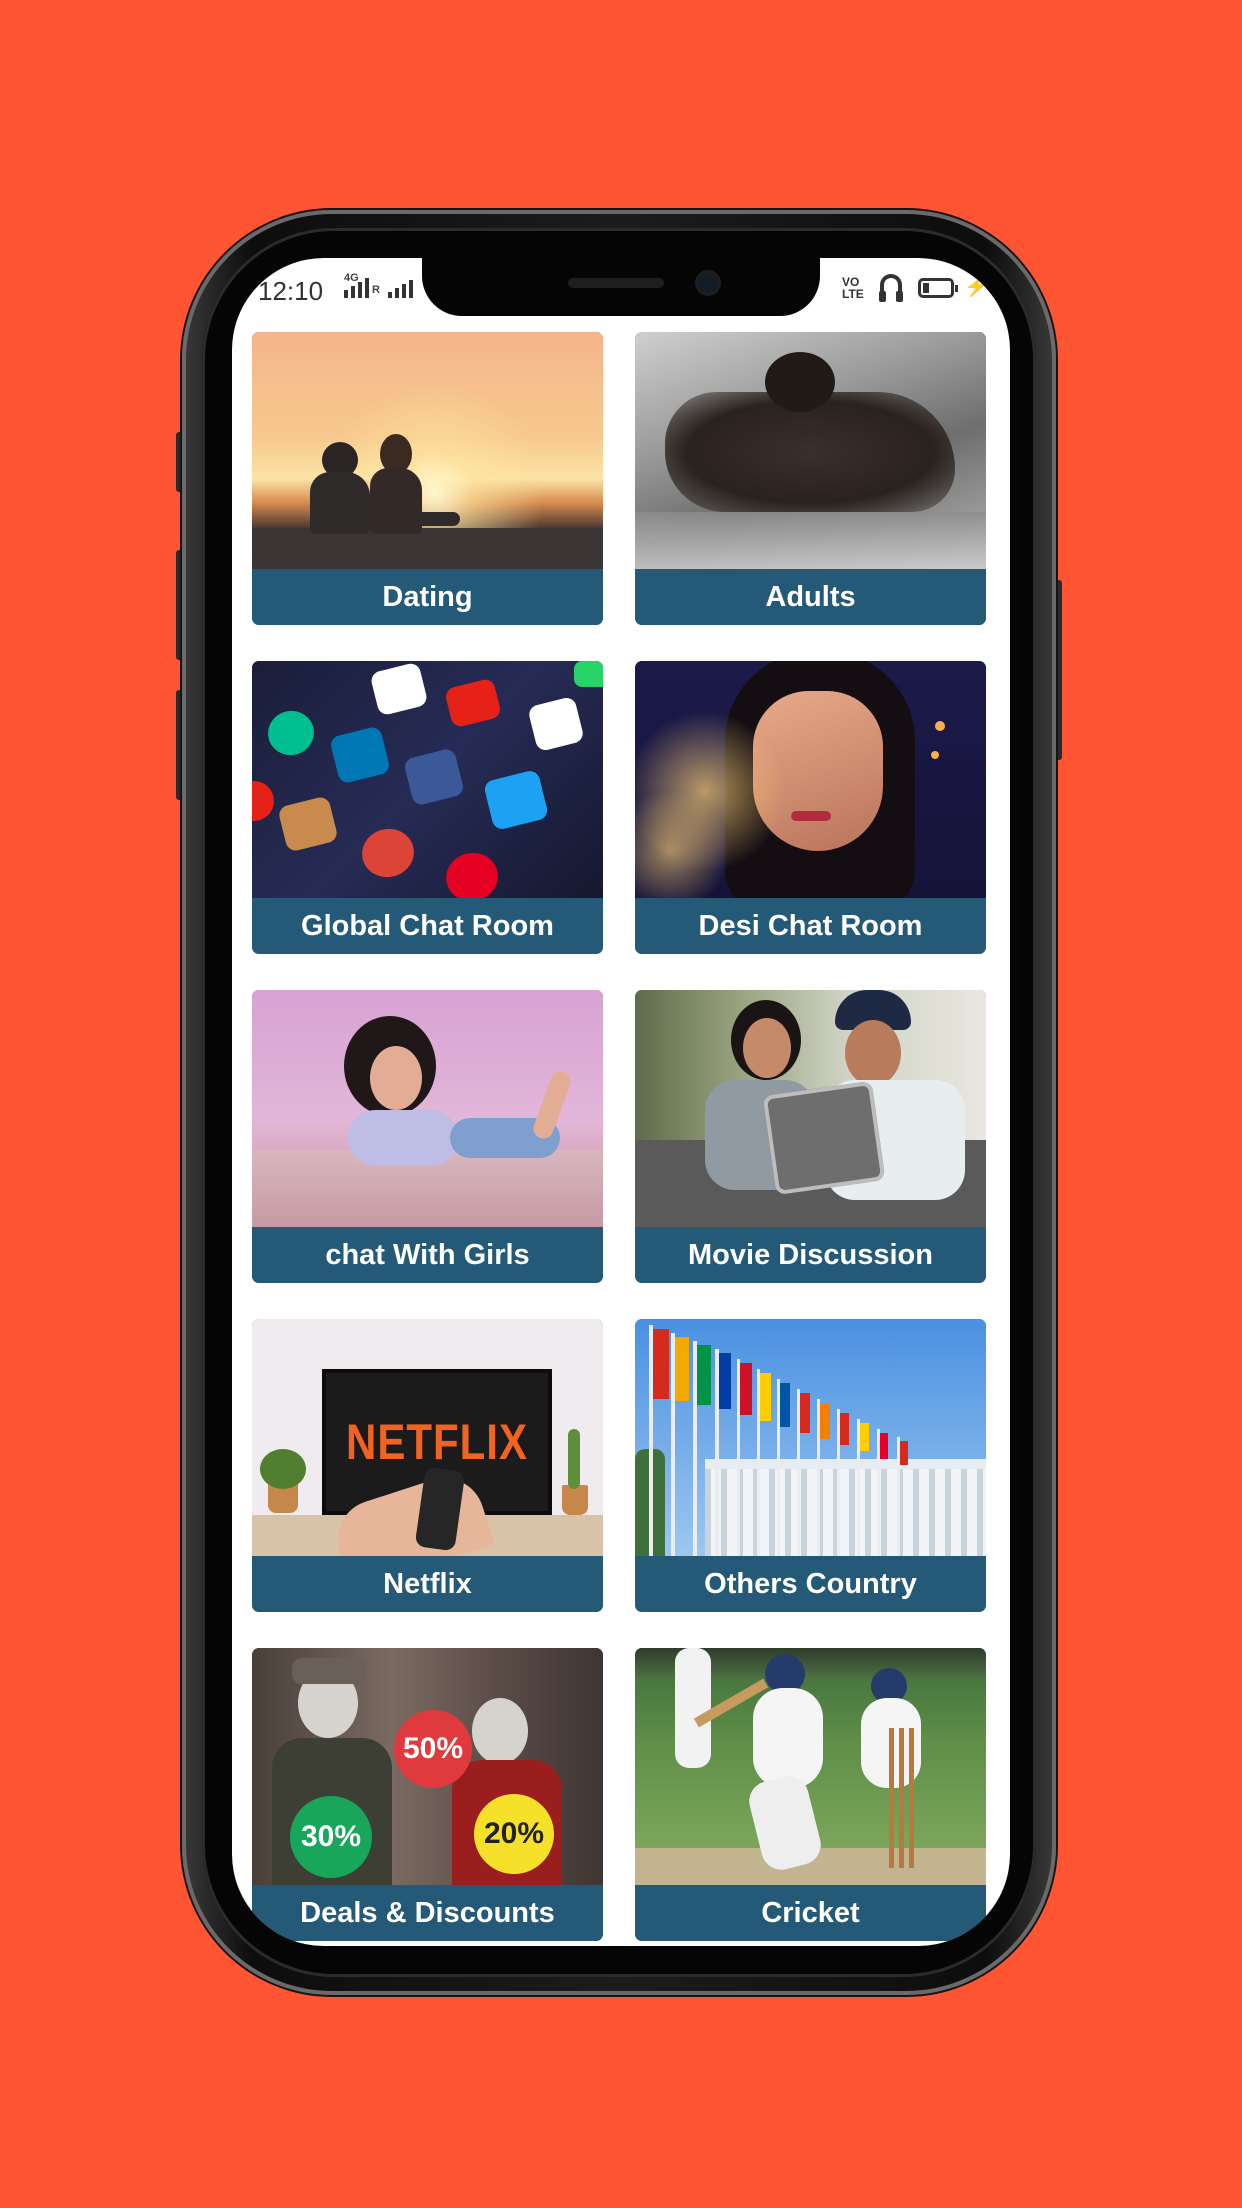 The image size is (1242, 2208). What do you see at coordinates (708, 283) in the screenshot?
I see `front-camera` at bounding box center [708, 283].